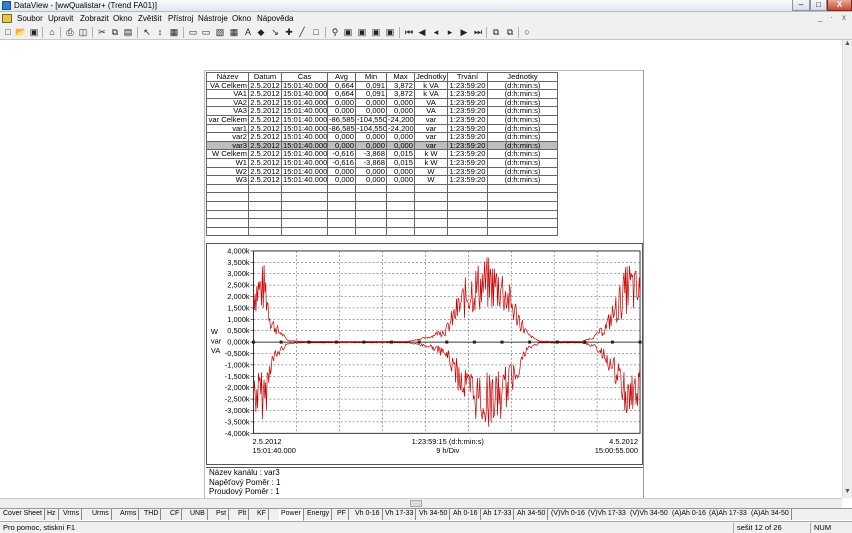 The image size is (852, 533). Describe the element at coordinates (436, 32) in the screenshot. I see `prev-icon: ◂` at that location.